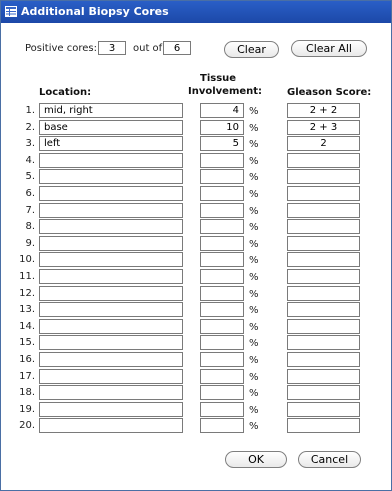 The height and width of the screenshot is (491, 392). Describe the element at coordinates (95, 11) in the screenshot. I see `window-title: Additional Biopsy Cores` at that location.